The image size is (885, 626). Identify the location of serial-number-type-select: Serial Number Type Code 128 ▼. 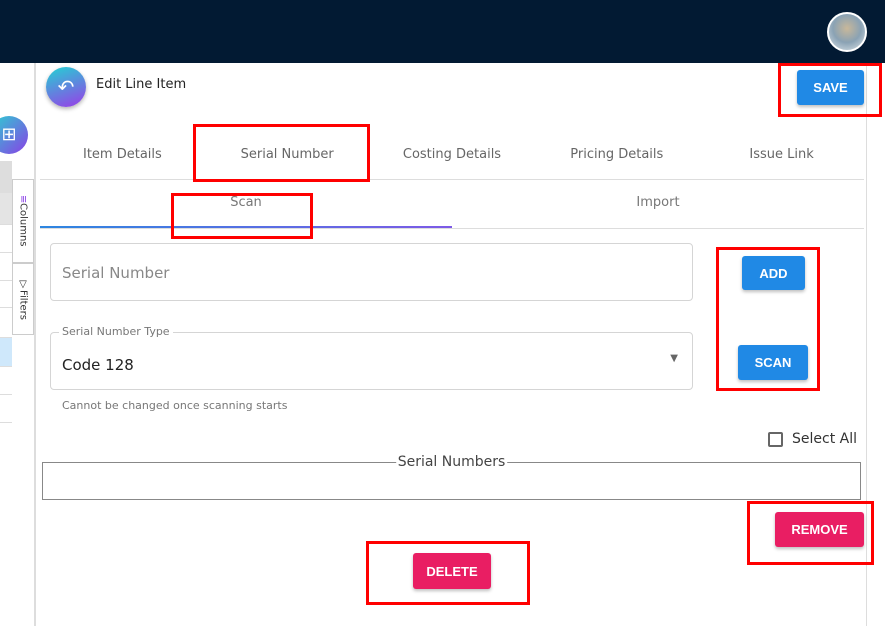
(371, 357).